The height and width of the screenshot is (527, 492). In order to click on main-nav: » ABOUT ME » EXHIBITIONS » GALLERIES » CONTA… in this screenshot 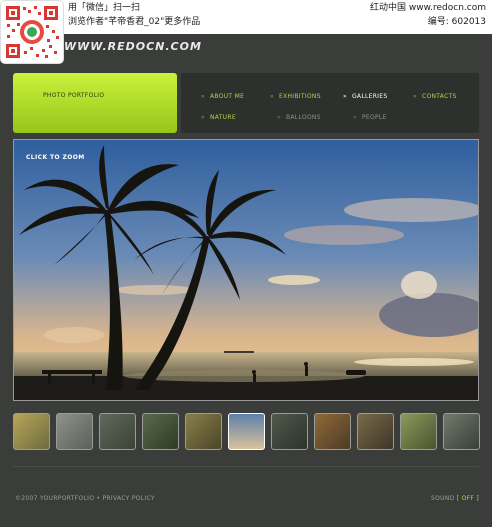, I will do `click(330, 103)`.